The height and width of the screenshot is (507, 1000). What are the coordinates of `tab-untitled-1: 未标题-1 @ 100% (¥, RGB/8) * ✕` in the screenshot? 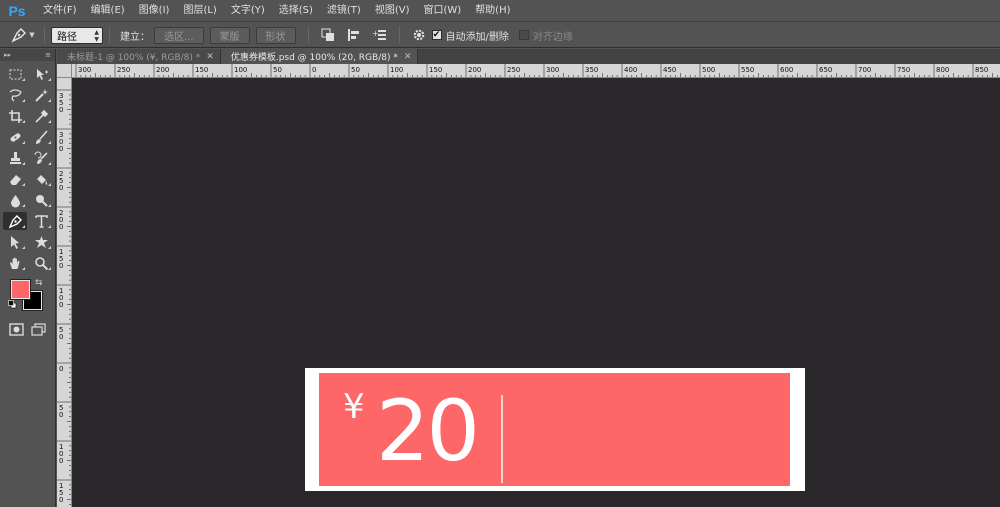 It's located at (139, 56).